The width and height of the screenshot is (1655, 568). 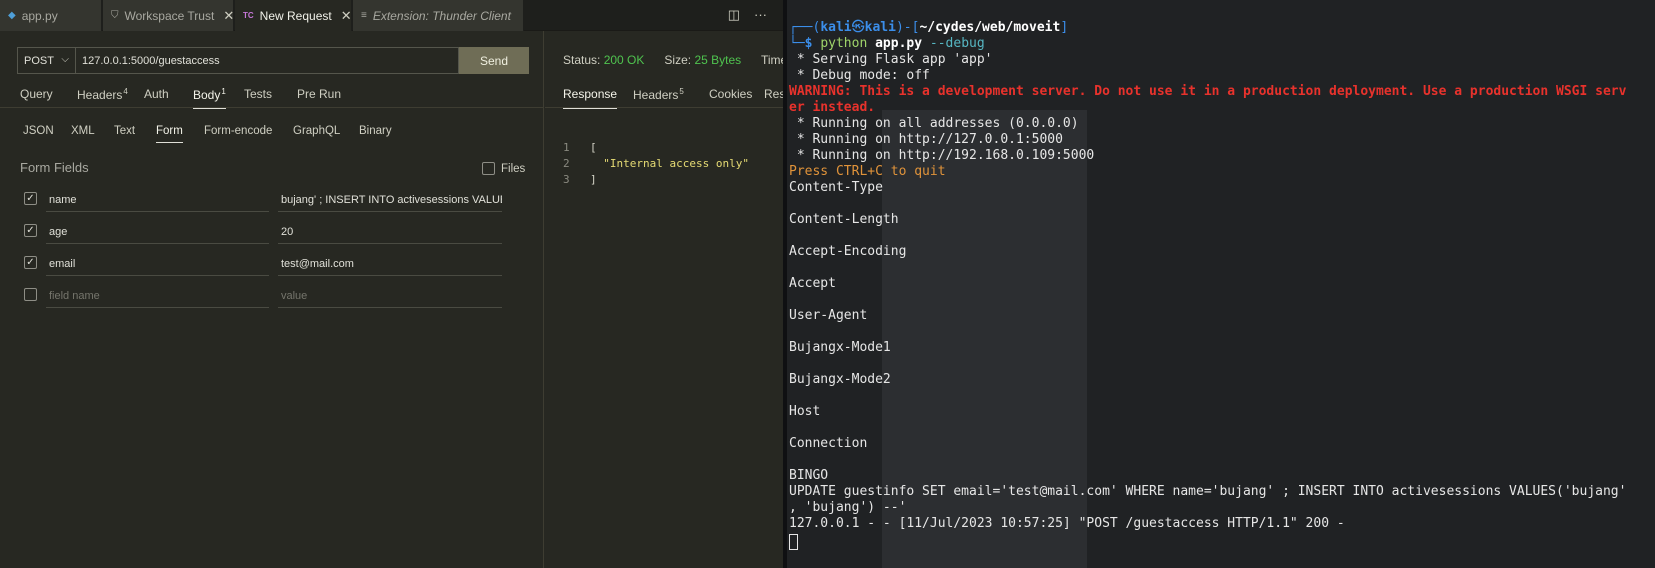 I want to click on body-tab-xml: XML, so click(x=83, y=131).